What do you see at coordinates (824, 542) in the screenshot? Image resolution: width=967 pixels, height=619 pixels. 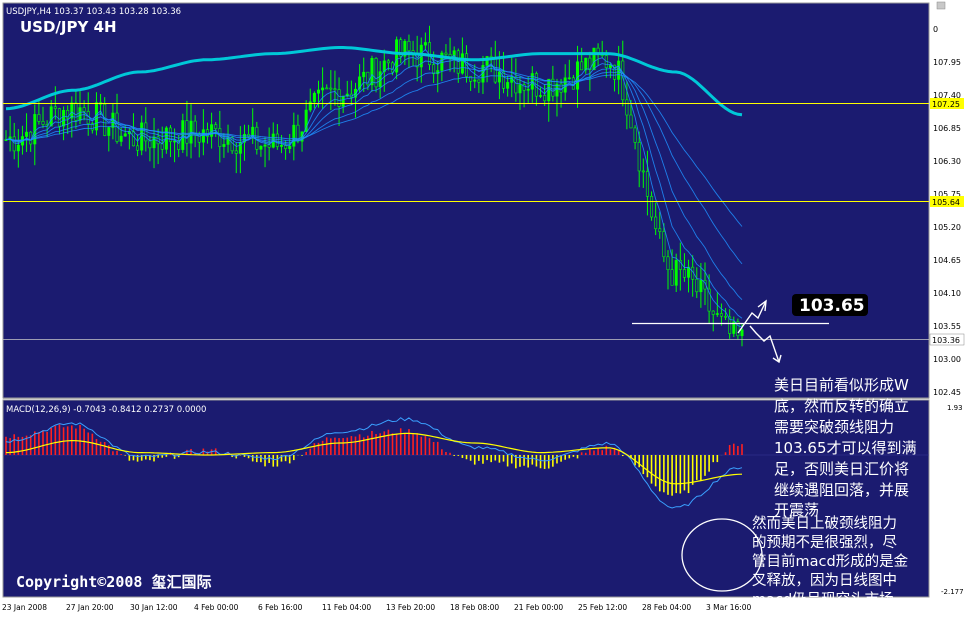 I see `annotation-line: 的预期不是很强烈，尽` at bounding box center [824, 542].